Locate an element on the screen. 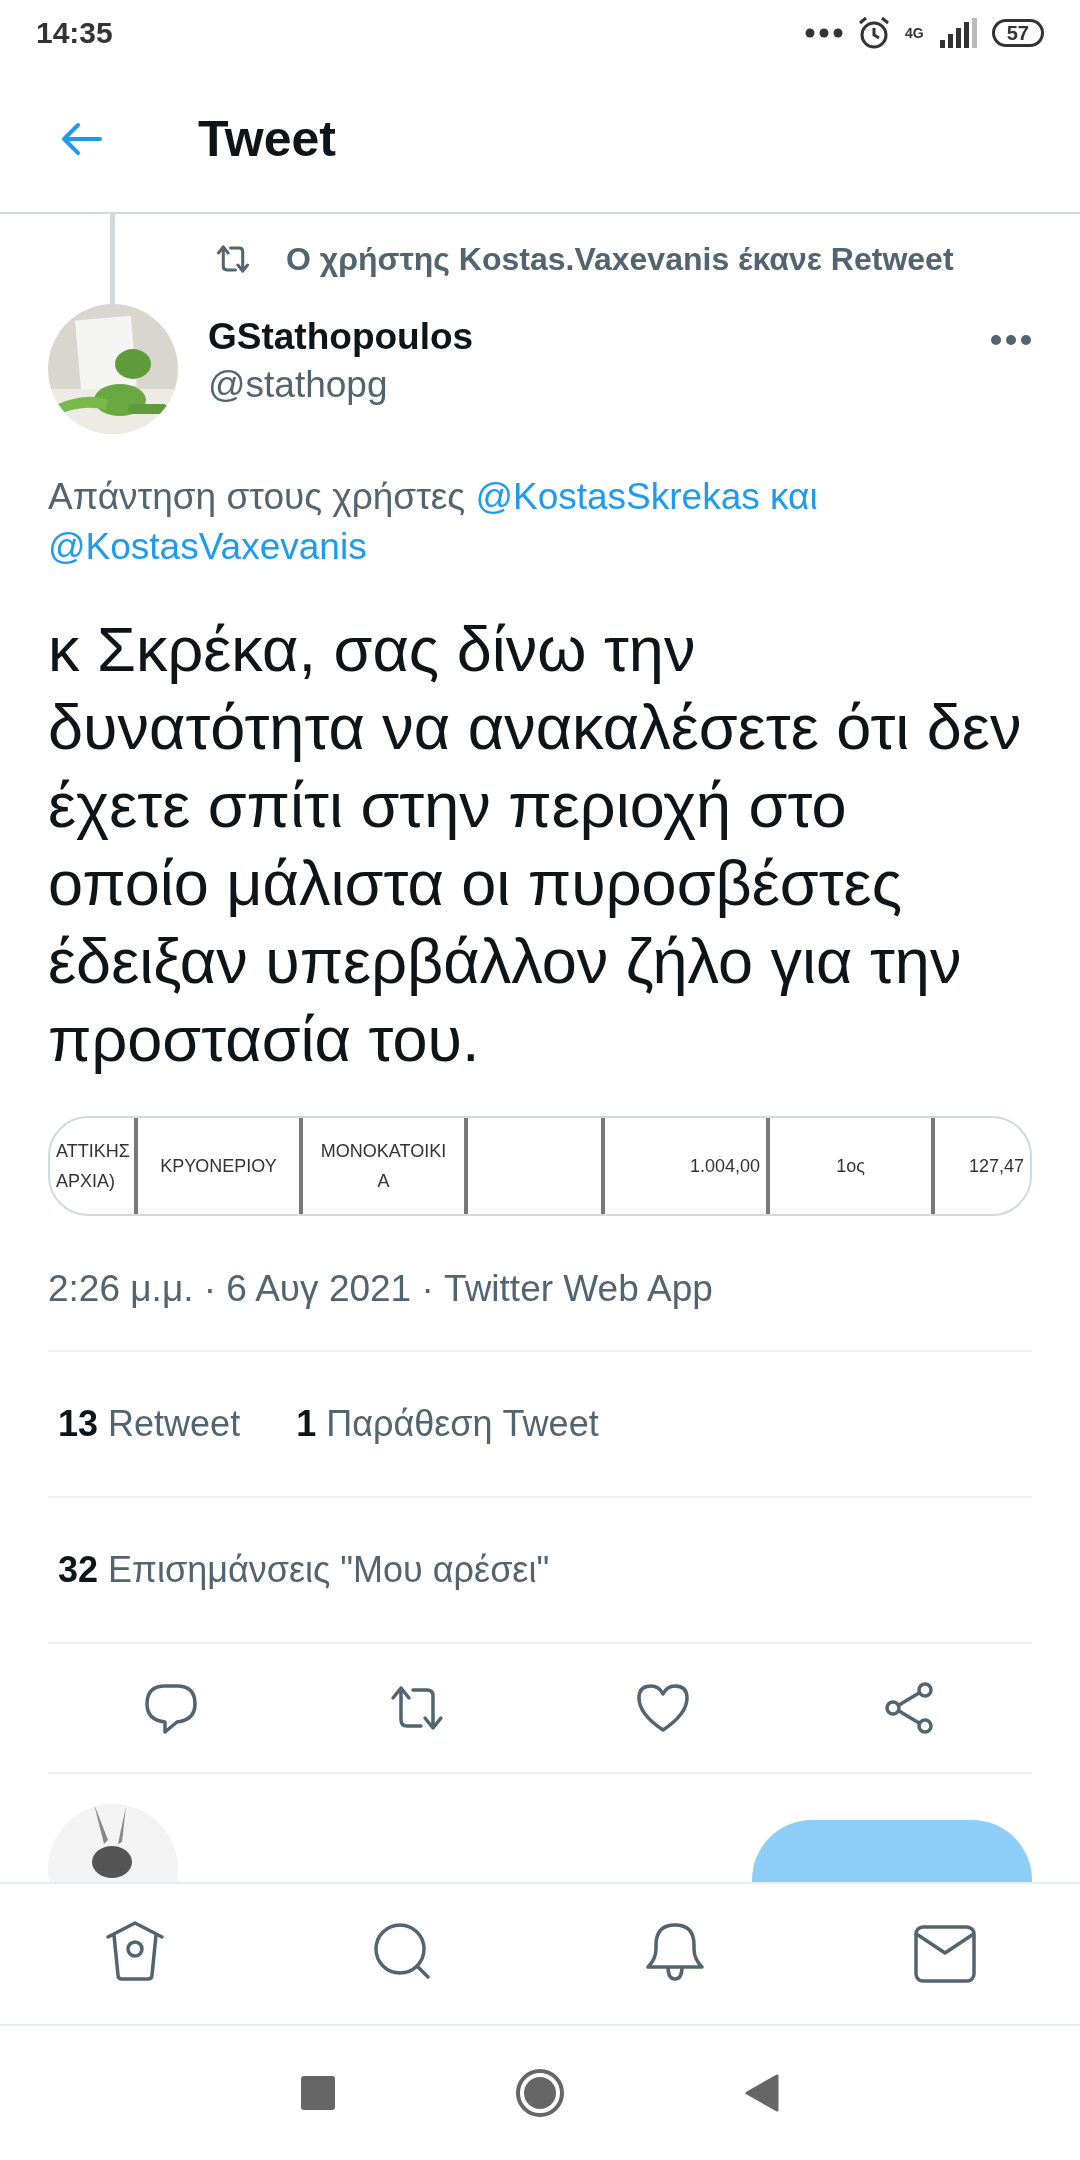 This screenshot has width=1080, height=2160. stat-label: Παράθεση Tweet is located at coordinates (462, 1423).